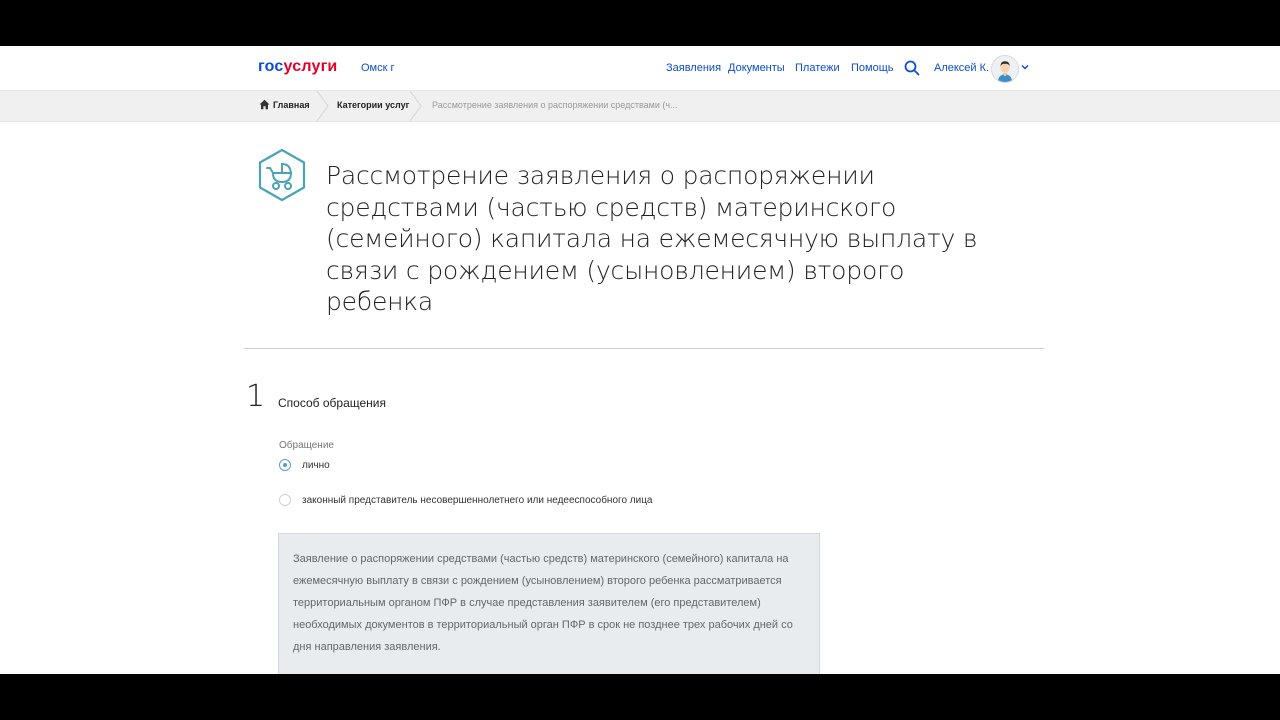 The height and width of the screenshot is (720, 1280). Describe the element at coordinates (264, 104) in the screenshot. I see `home-icon` at that location.